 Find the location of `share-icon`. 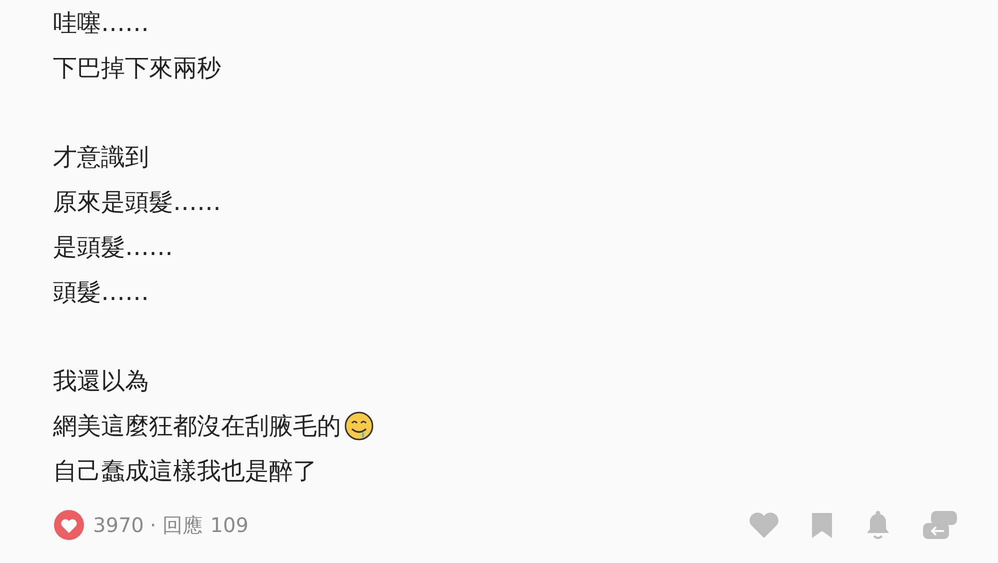

share-icon is located at coordinates (940, 525).